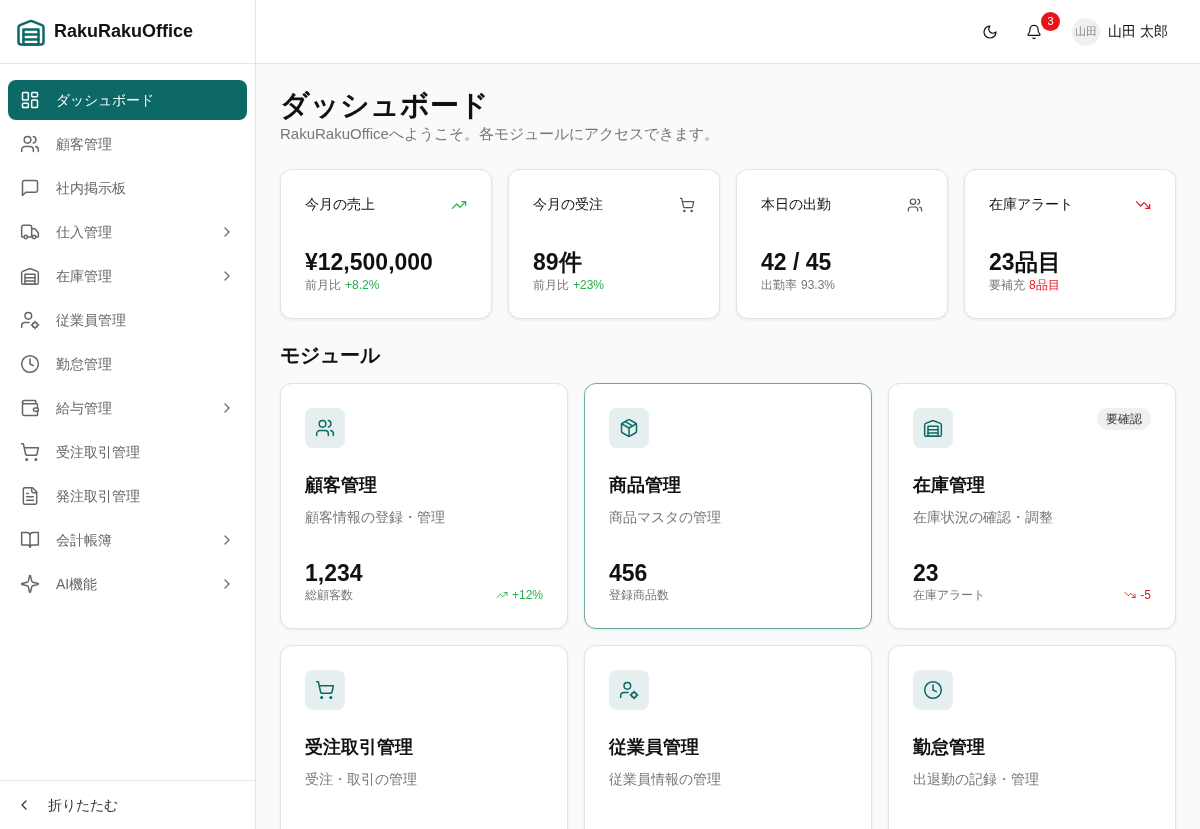  I want to click on module-card: 勤怠管理 出退勤の記録・管理, so click(1032, 737).